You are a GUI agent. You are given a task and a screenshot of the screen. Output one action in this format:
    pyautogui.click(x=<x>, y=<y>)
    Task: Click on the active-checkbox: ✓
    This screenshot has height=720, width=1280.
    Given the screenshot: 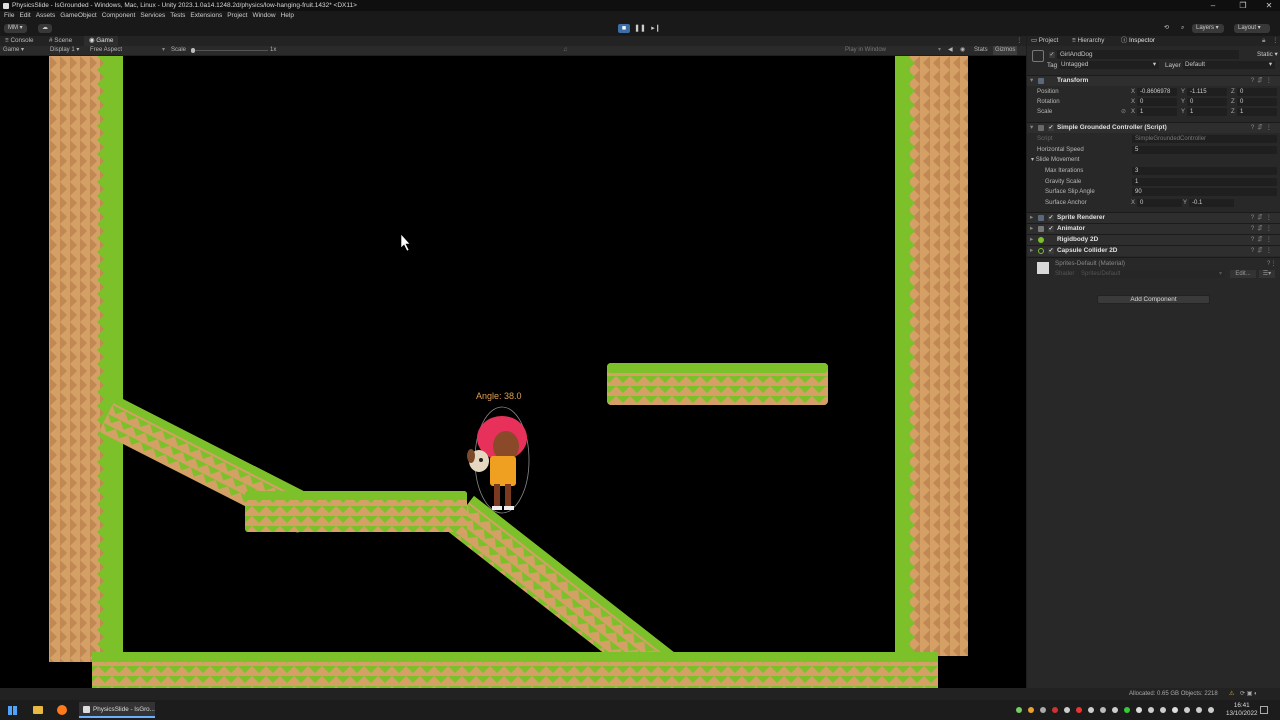 What is the action you would take?
    pyautogui.click(x=1052, y=55)
    